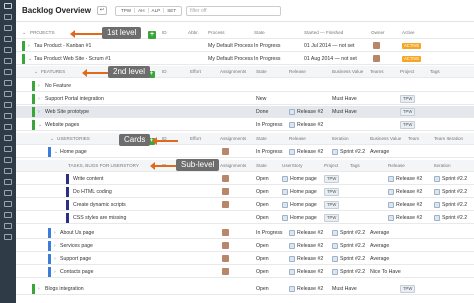 The height and width of the screenshot is (303, 474). I want to click on feature-name: No Feature, so click(58, 86).